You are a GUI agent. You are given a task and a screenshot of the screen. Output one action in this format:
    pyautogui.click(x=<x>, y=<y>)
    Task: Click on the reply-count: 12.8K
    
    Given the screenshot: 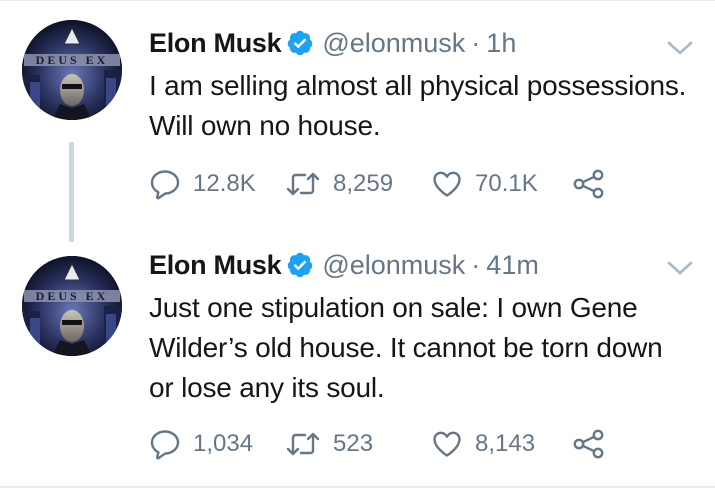 What is the action you would take?
    pyautogui.click(x=224, y=183)
    